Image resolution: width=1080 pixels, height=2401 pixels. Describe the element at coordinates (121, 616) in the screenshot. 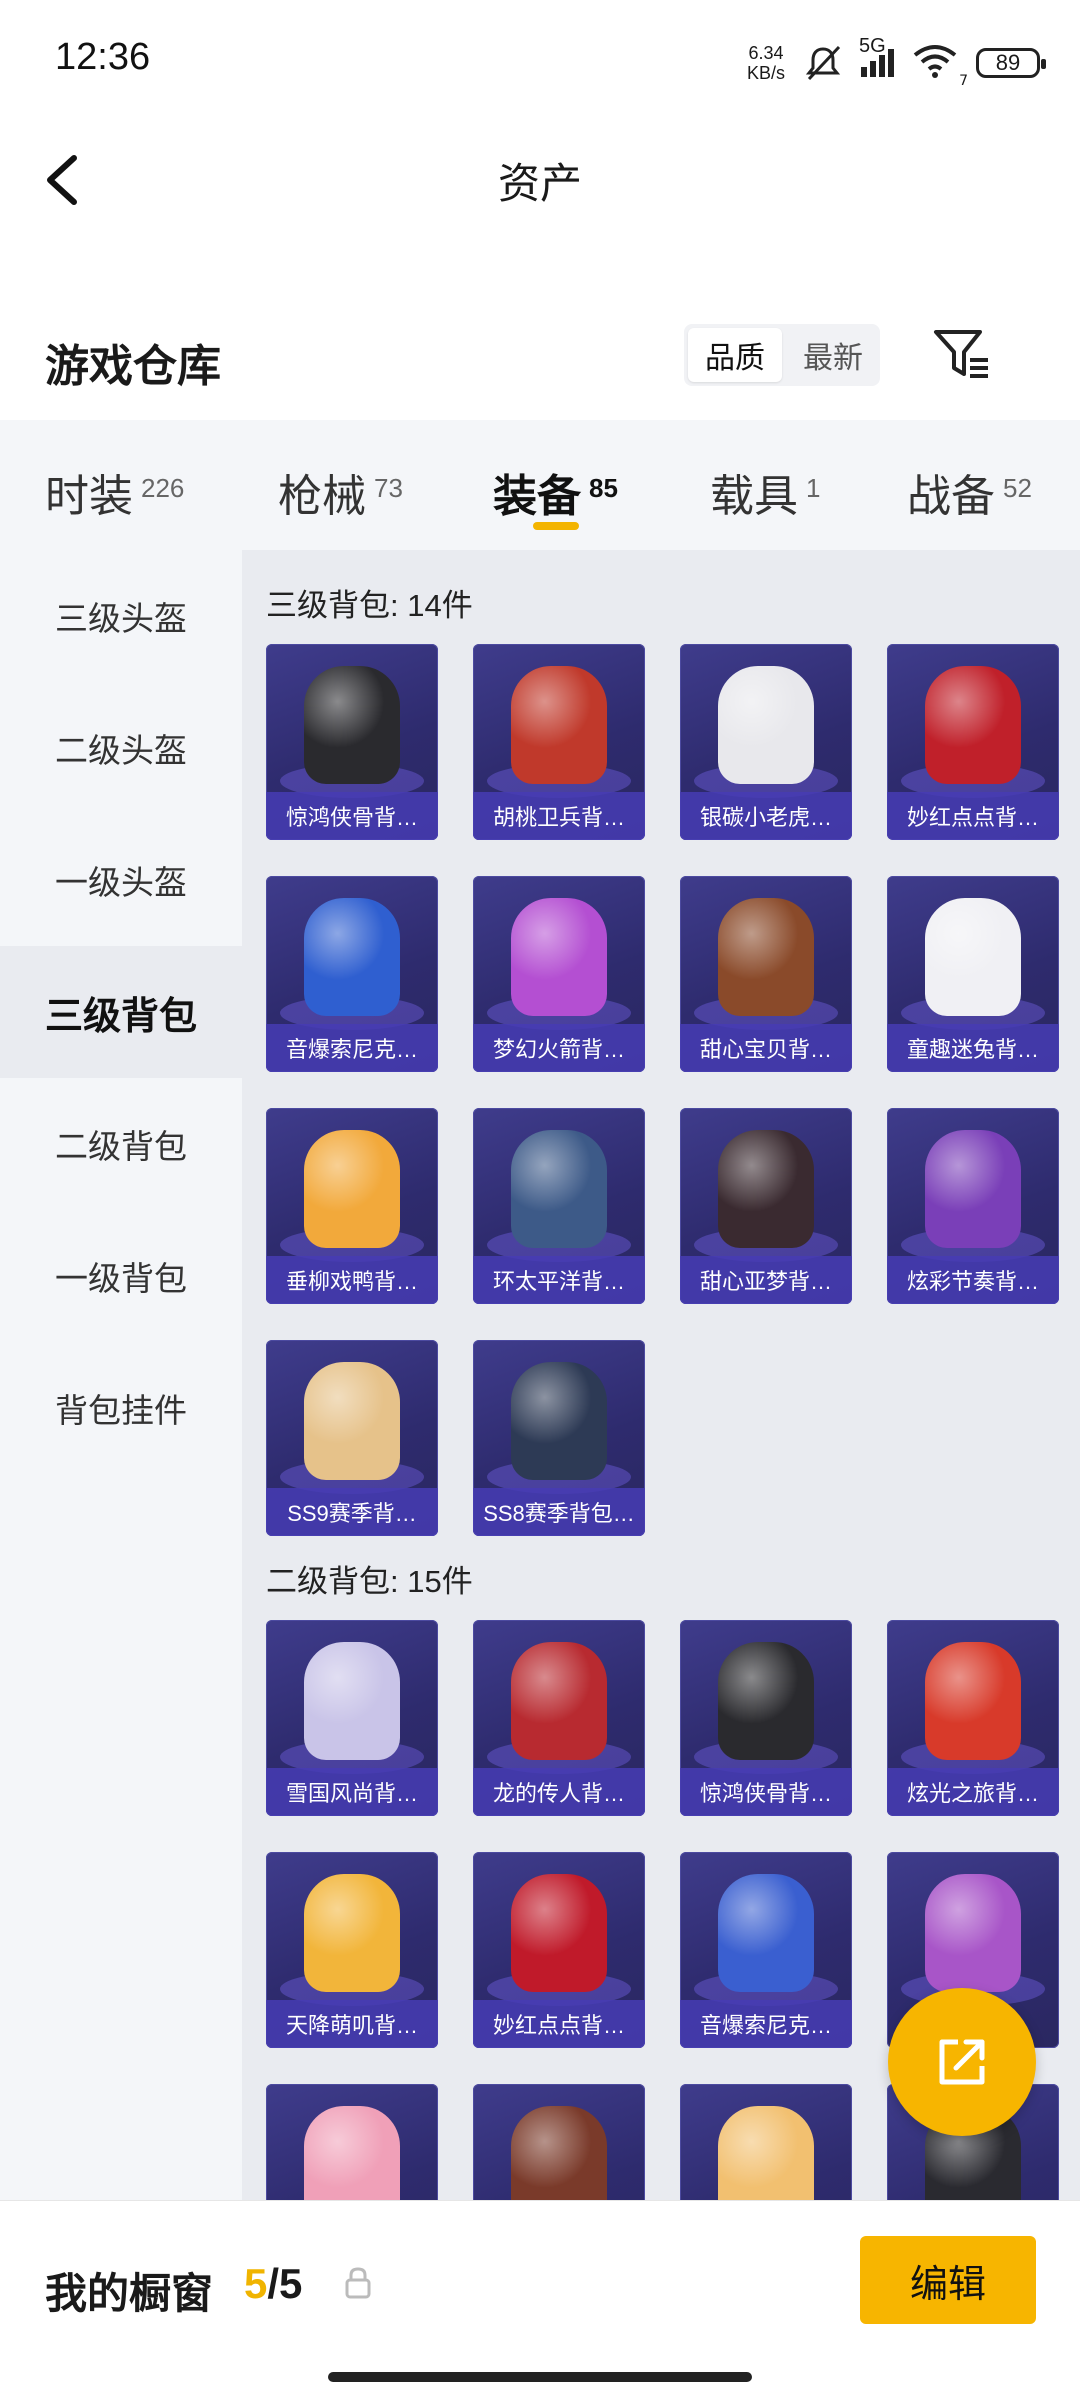

I see `sidebar-item-helmet-3: 三级头盔` at that location.